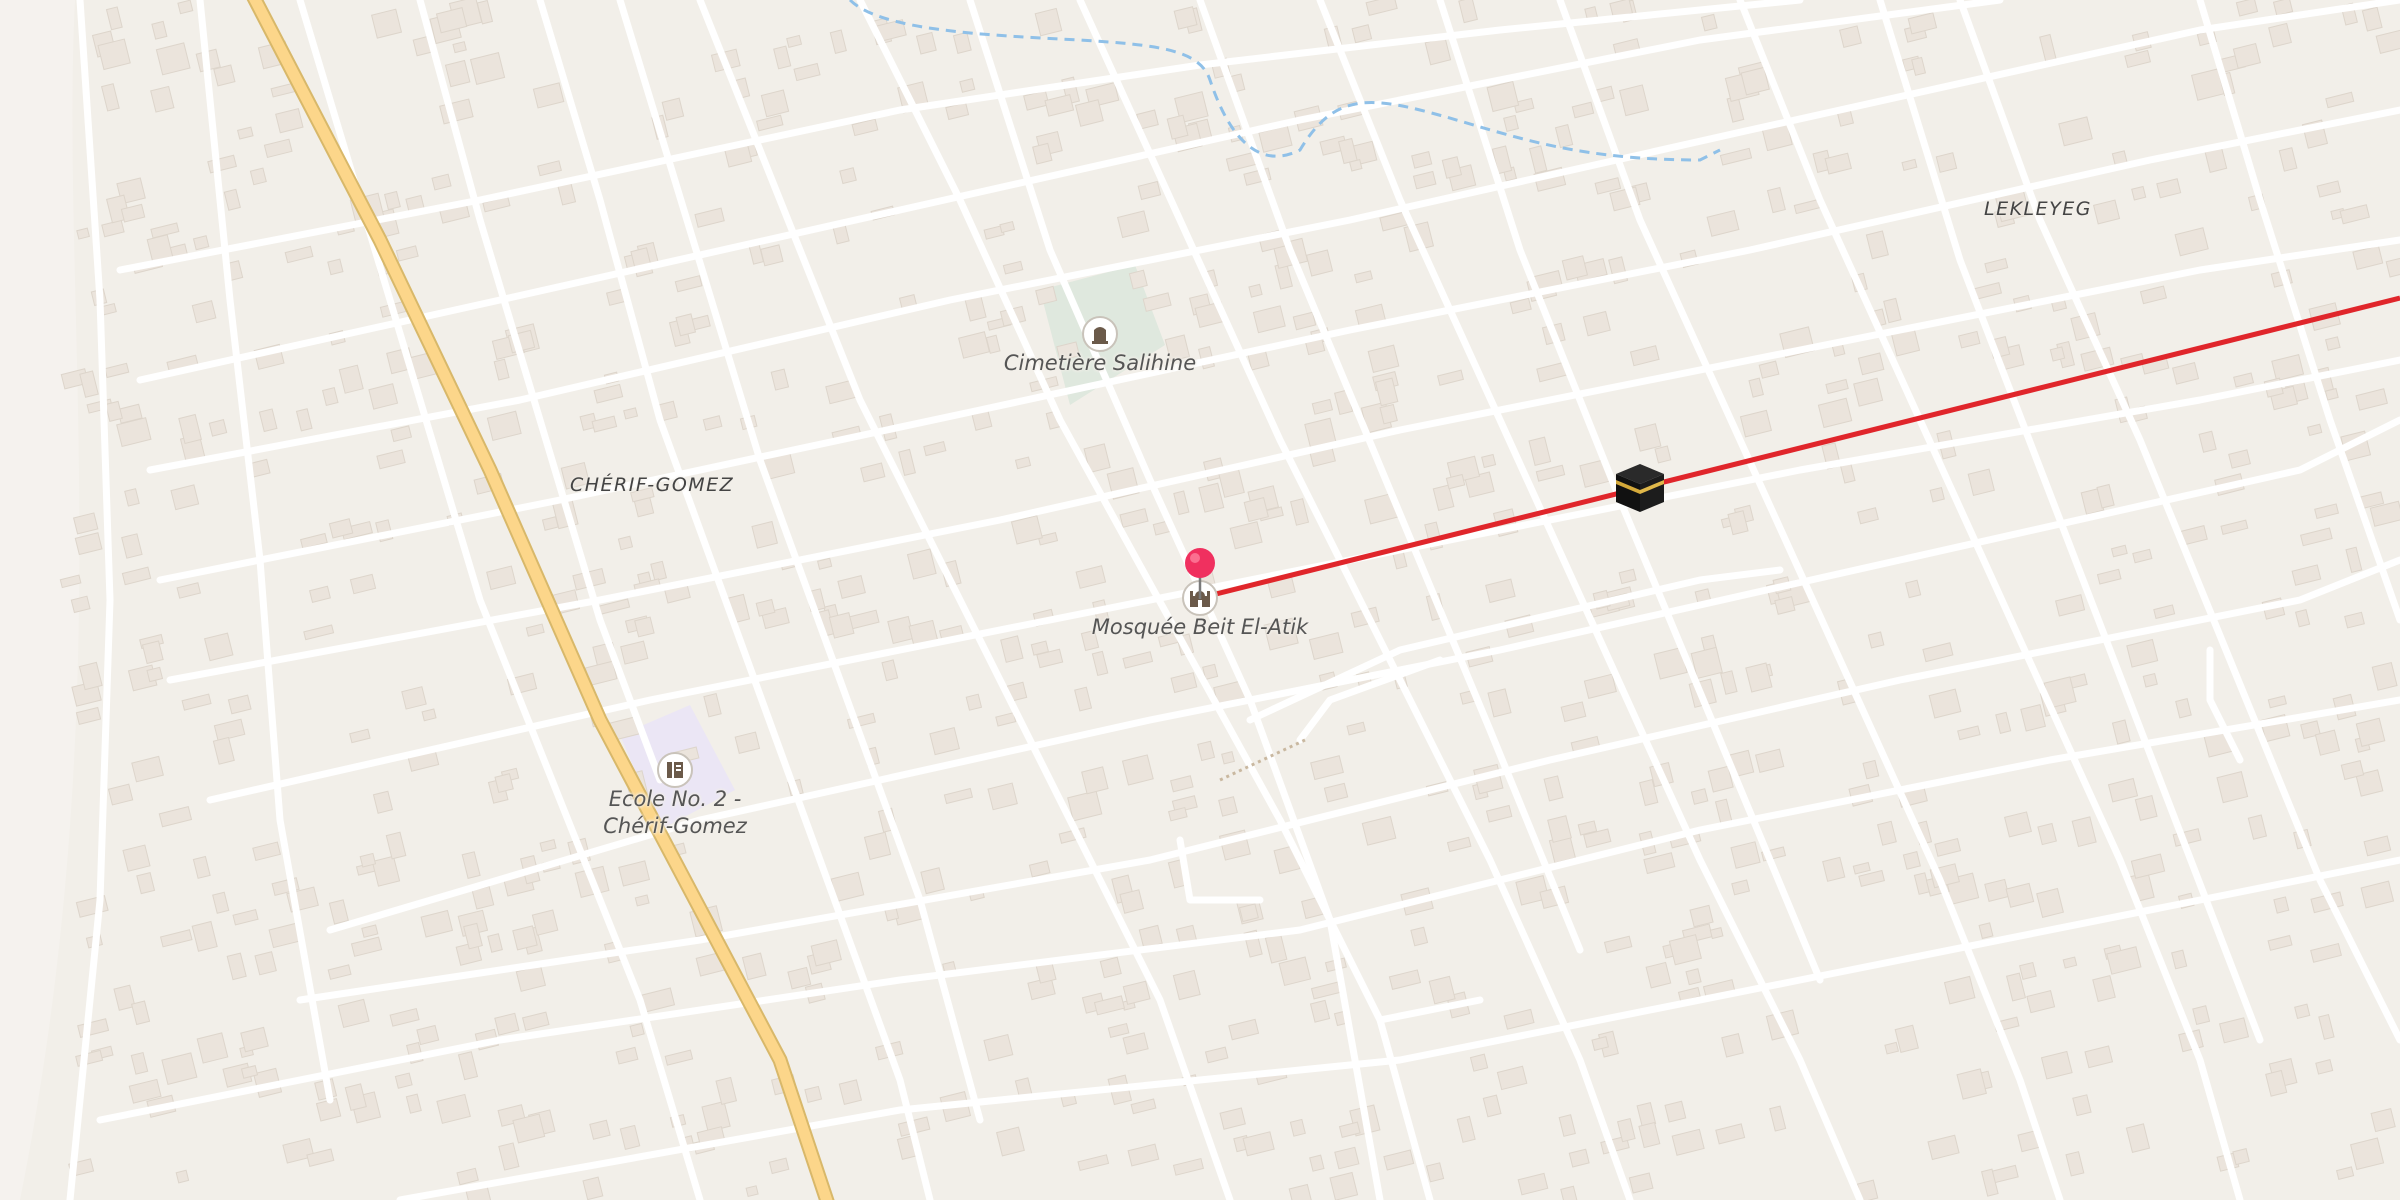  Describe the element at coordinates (675, 799) in the screenshot. I see `school-label-line1: Ecole No. 2 -` at that location.